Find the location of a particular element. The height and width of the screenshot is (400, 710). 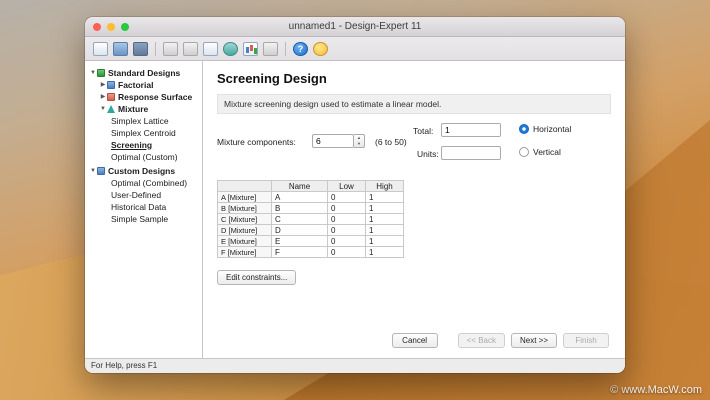

table-row: C [Mixture] C 0 1 is located at coordinates (310, 219).